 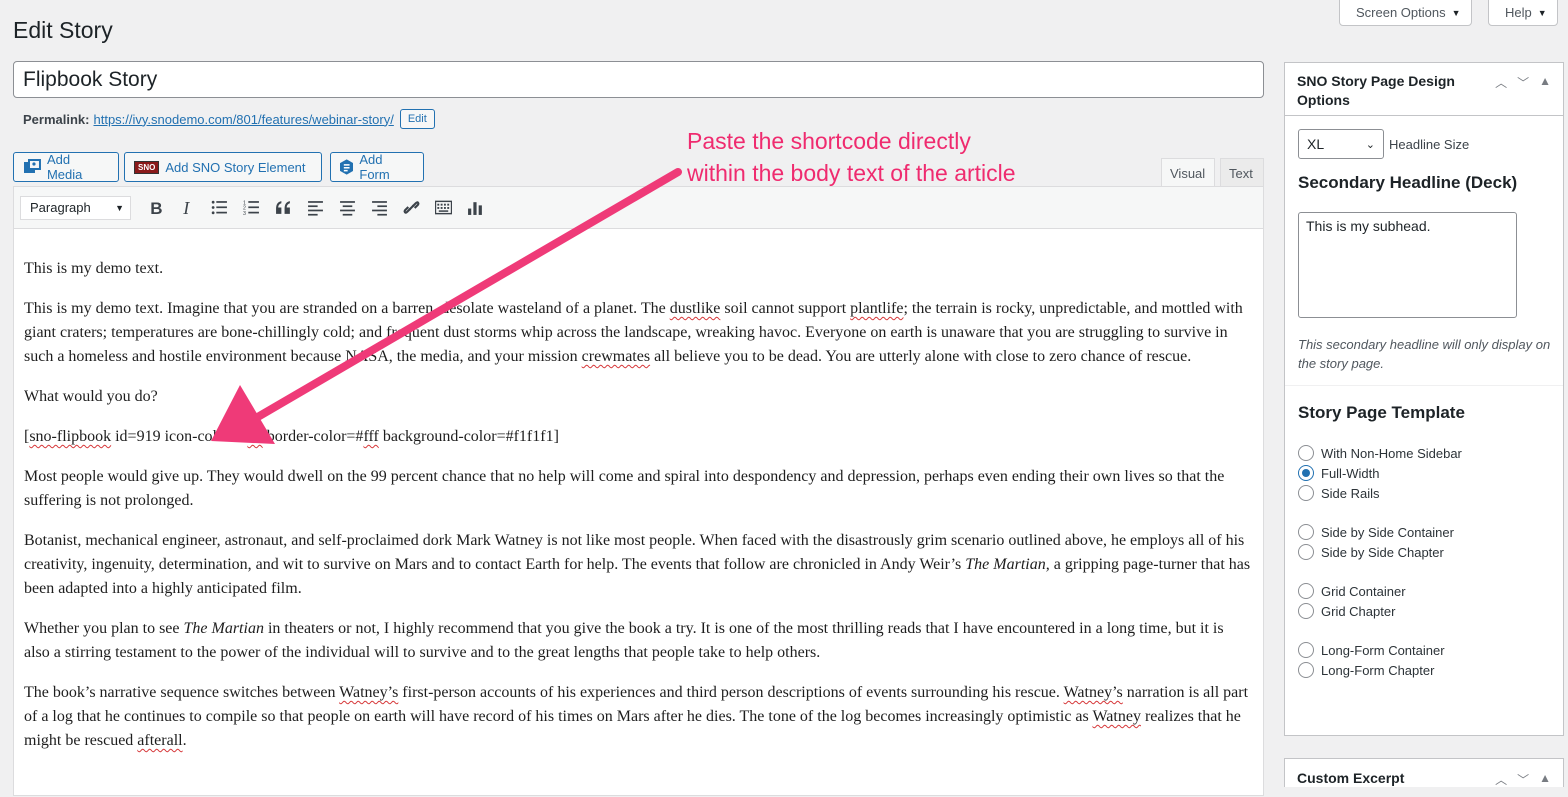 What do you see at coordinates (638, 208) in the screenshot?
I see `editor-toolbar: Paragraph ▼ B I 123` at bounding box center [638, 208].